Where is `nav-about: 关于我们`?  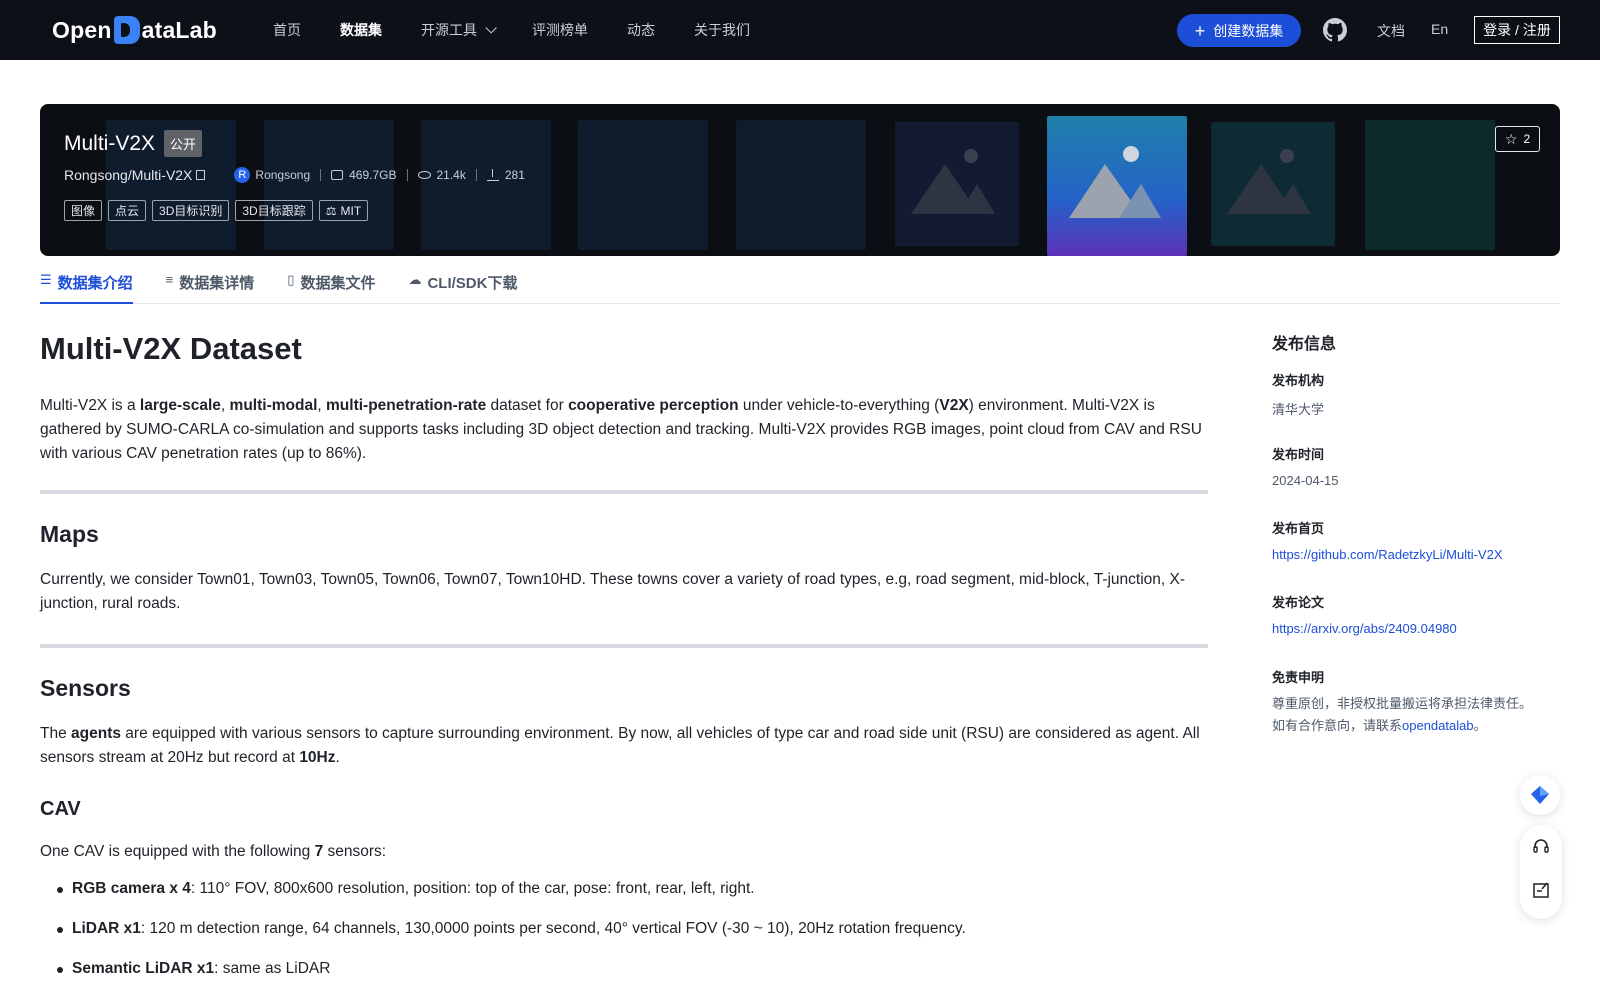 nav-about: 关于我们 is located at coordinates (722, 30).